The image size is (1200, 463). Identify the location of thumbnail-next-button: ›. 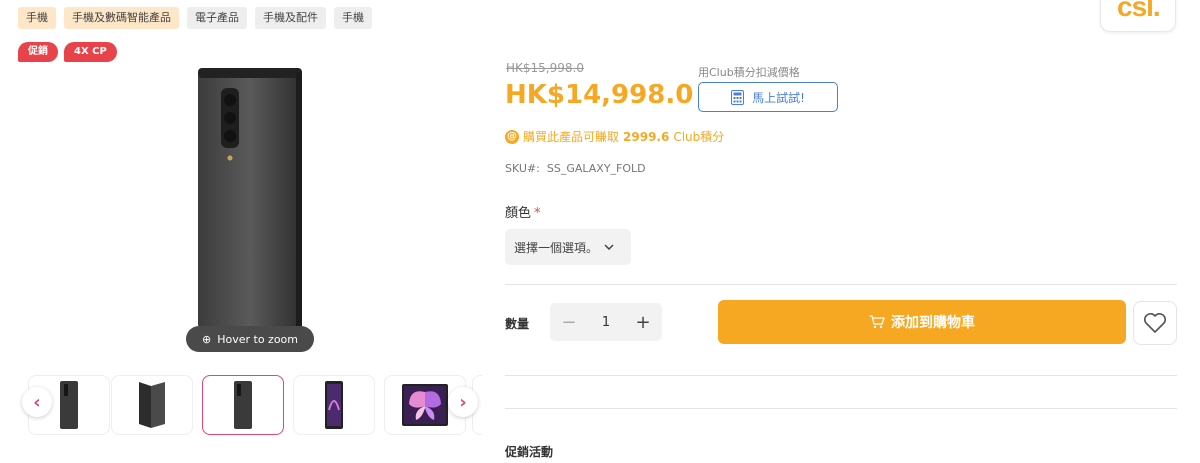
(463, 402).